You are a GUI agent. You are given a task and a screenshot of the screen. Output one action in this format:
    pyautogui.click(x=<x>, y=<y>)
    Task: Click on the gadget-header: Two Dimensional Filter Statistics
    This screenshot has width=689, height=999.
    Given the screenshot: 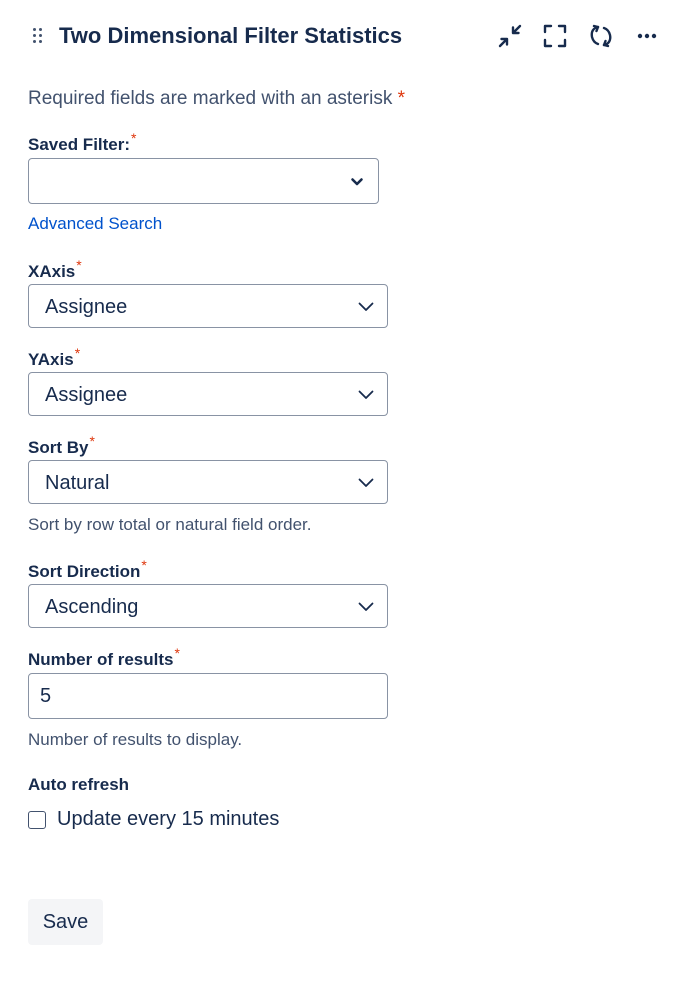 What is the action you would take?
    pyautogui.click(x=344, y=37)
    